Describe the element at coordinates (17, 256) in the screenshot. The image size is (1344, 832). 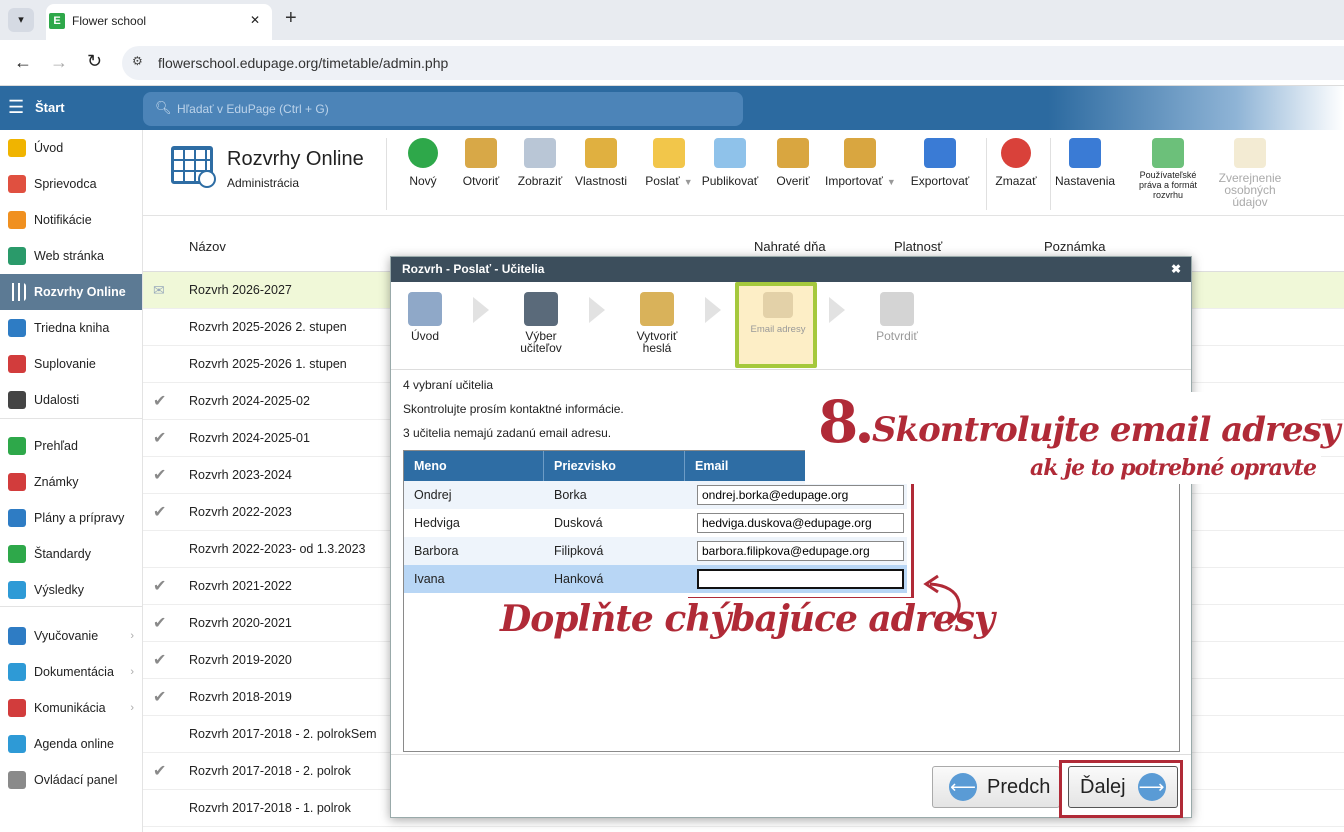
I see `web-stranka-icon` at that location.